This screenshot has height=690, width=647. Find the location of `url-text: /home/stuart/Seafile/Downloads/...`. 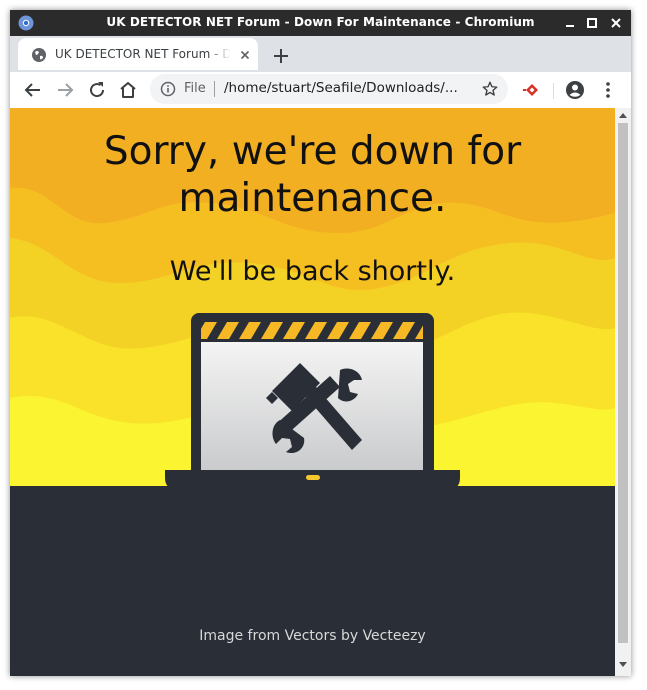

url-text: /home/stuart/Seafile/Downloads/... is located at coordinates (344, 88).